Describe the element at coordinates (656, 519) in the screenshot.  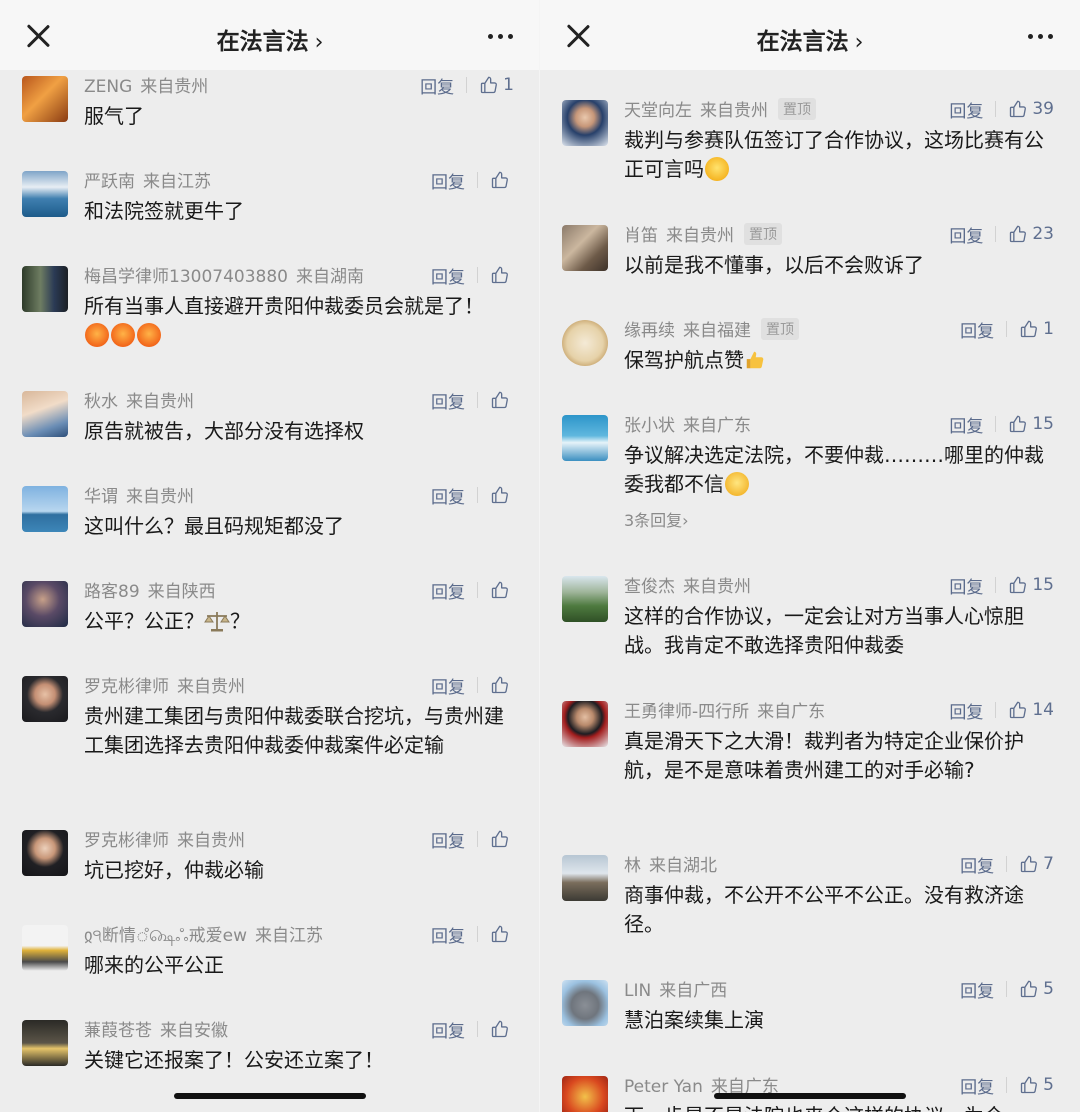
I see `view-replies-link: 3条回复›` at that location.